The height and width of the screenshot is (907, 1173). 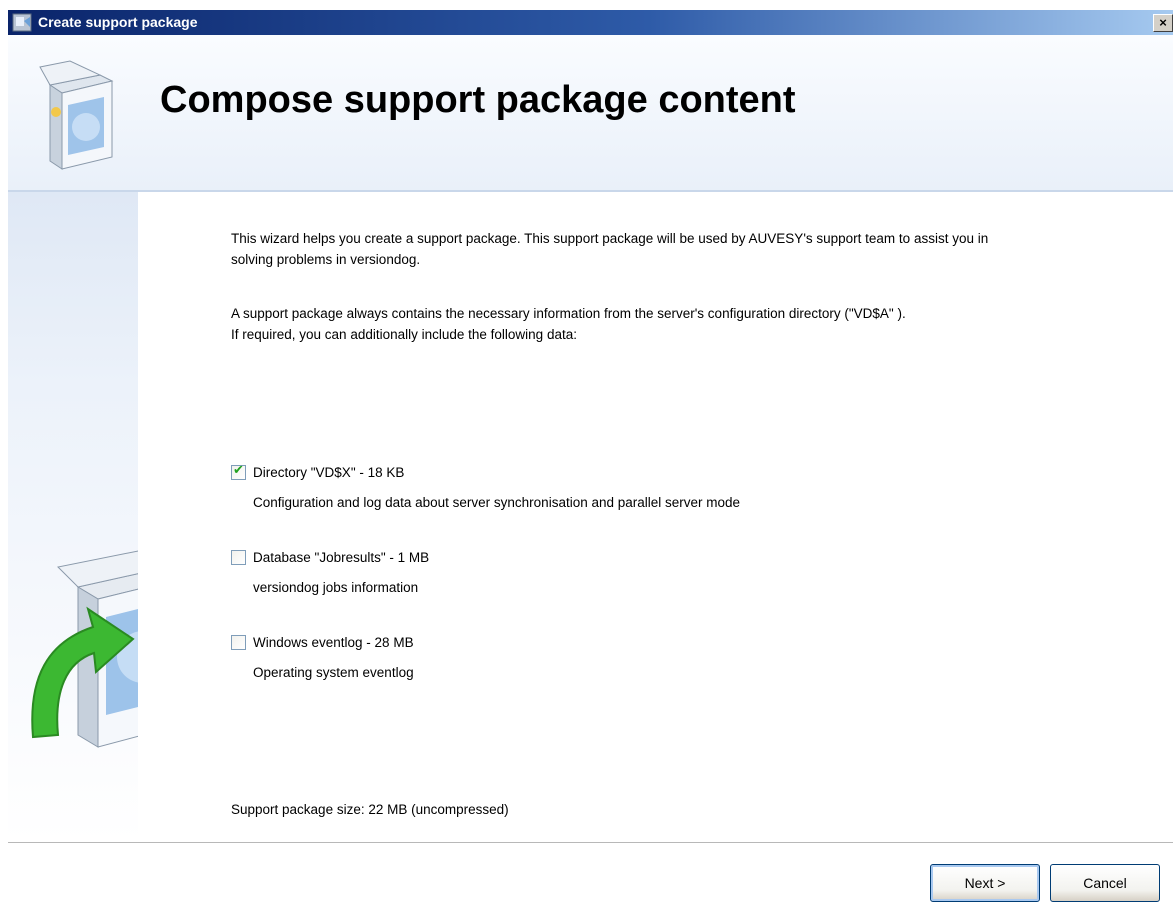 I want to click on option-description: Operating system eventlog, so click(x=333, y=672).